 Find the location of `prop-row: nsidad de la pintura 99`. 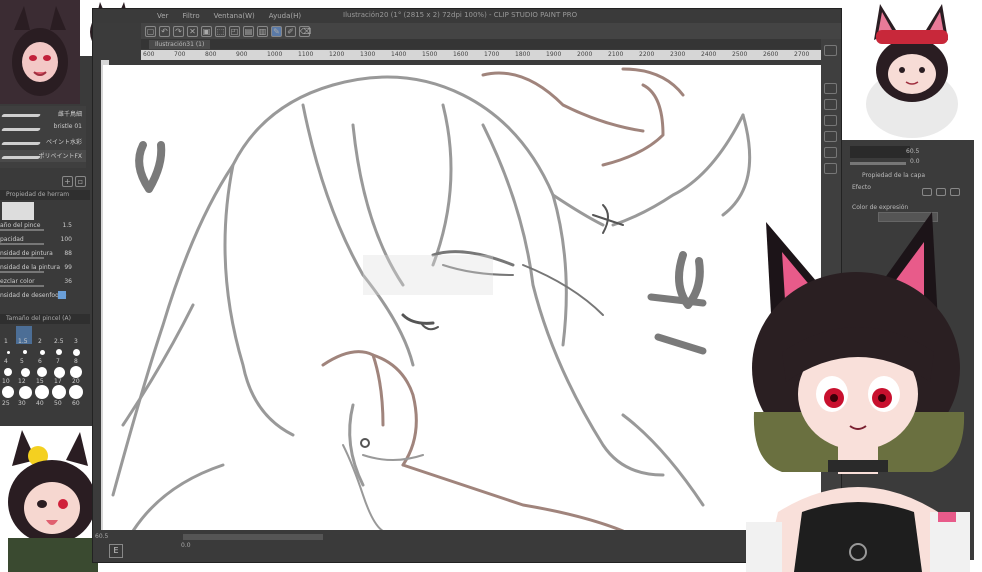

prop-row: nsidad de la pintura 99 is located at coordinates (43, 268).